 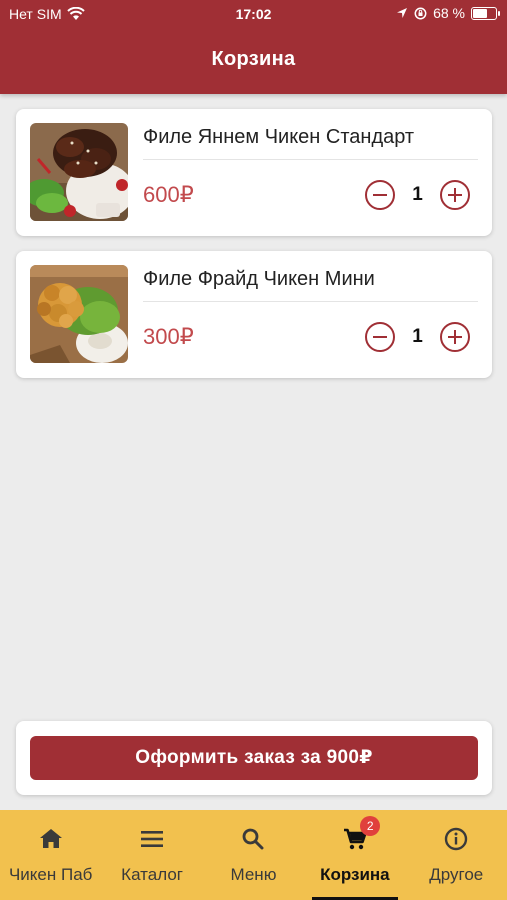 I want to click on item-price: 600₽, so click(x=168, y=194).